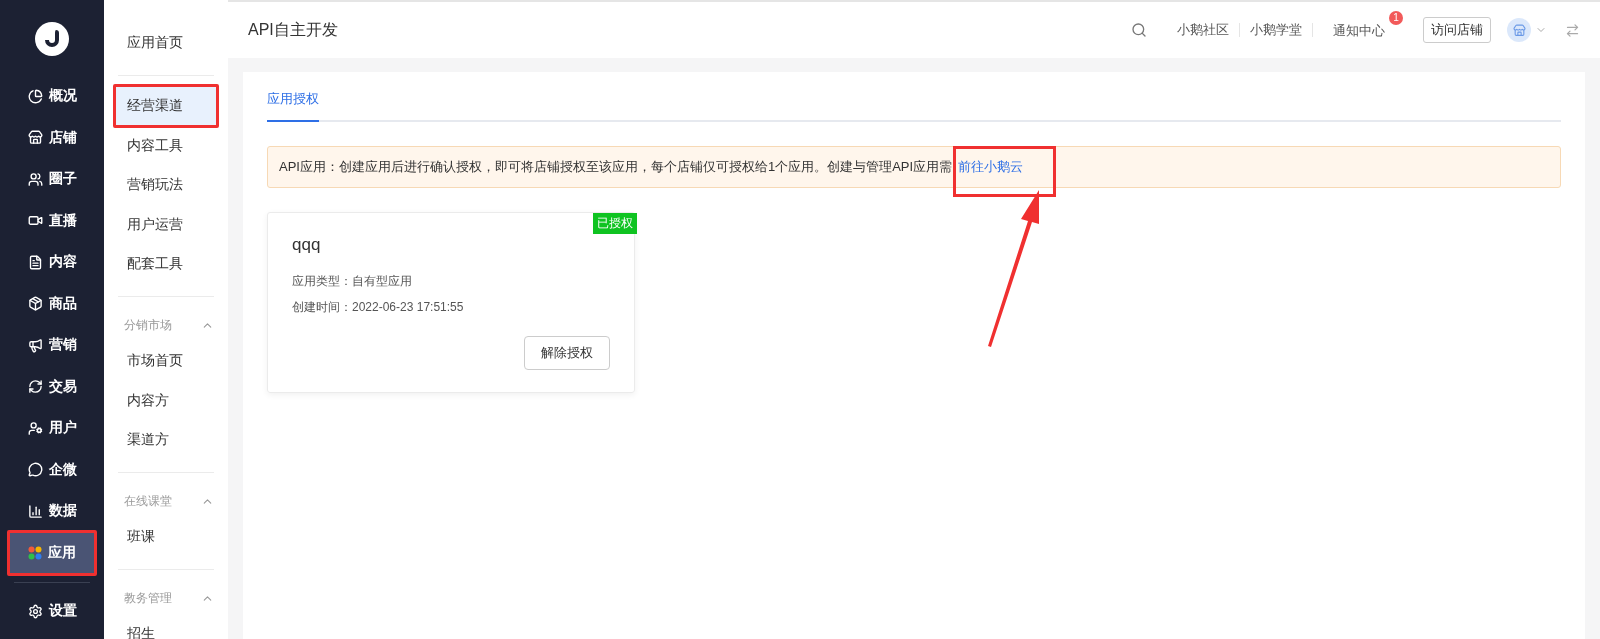 Image resolution: width=1600 pixels, height=639 pixels. Describe the element at coordinates (148, 598) in the screenshot. I see `group-title: 教务管理` at that location.